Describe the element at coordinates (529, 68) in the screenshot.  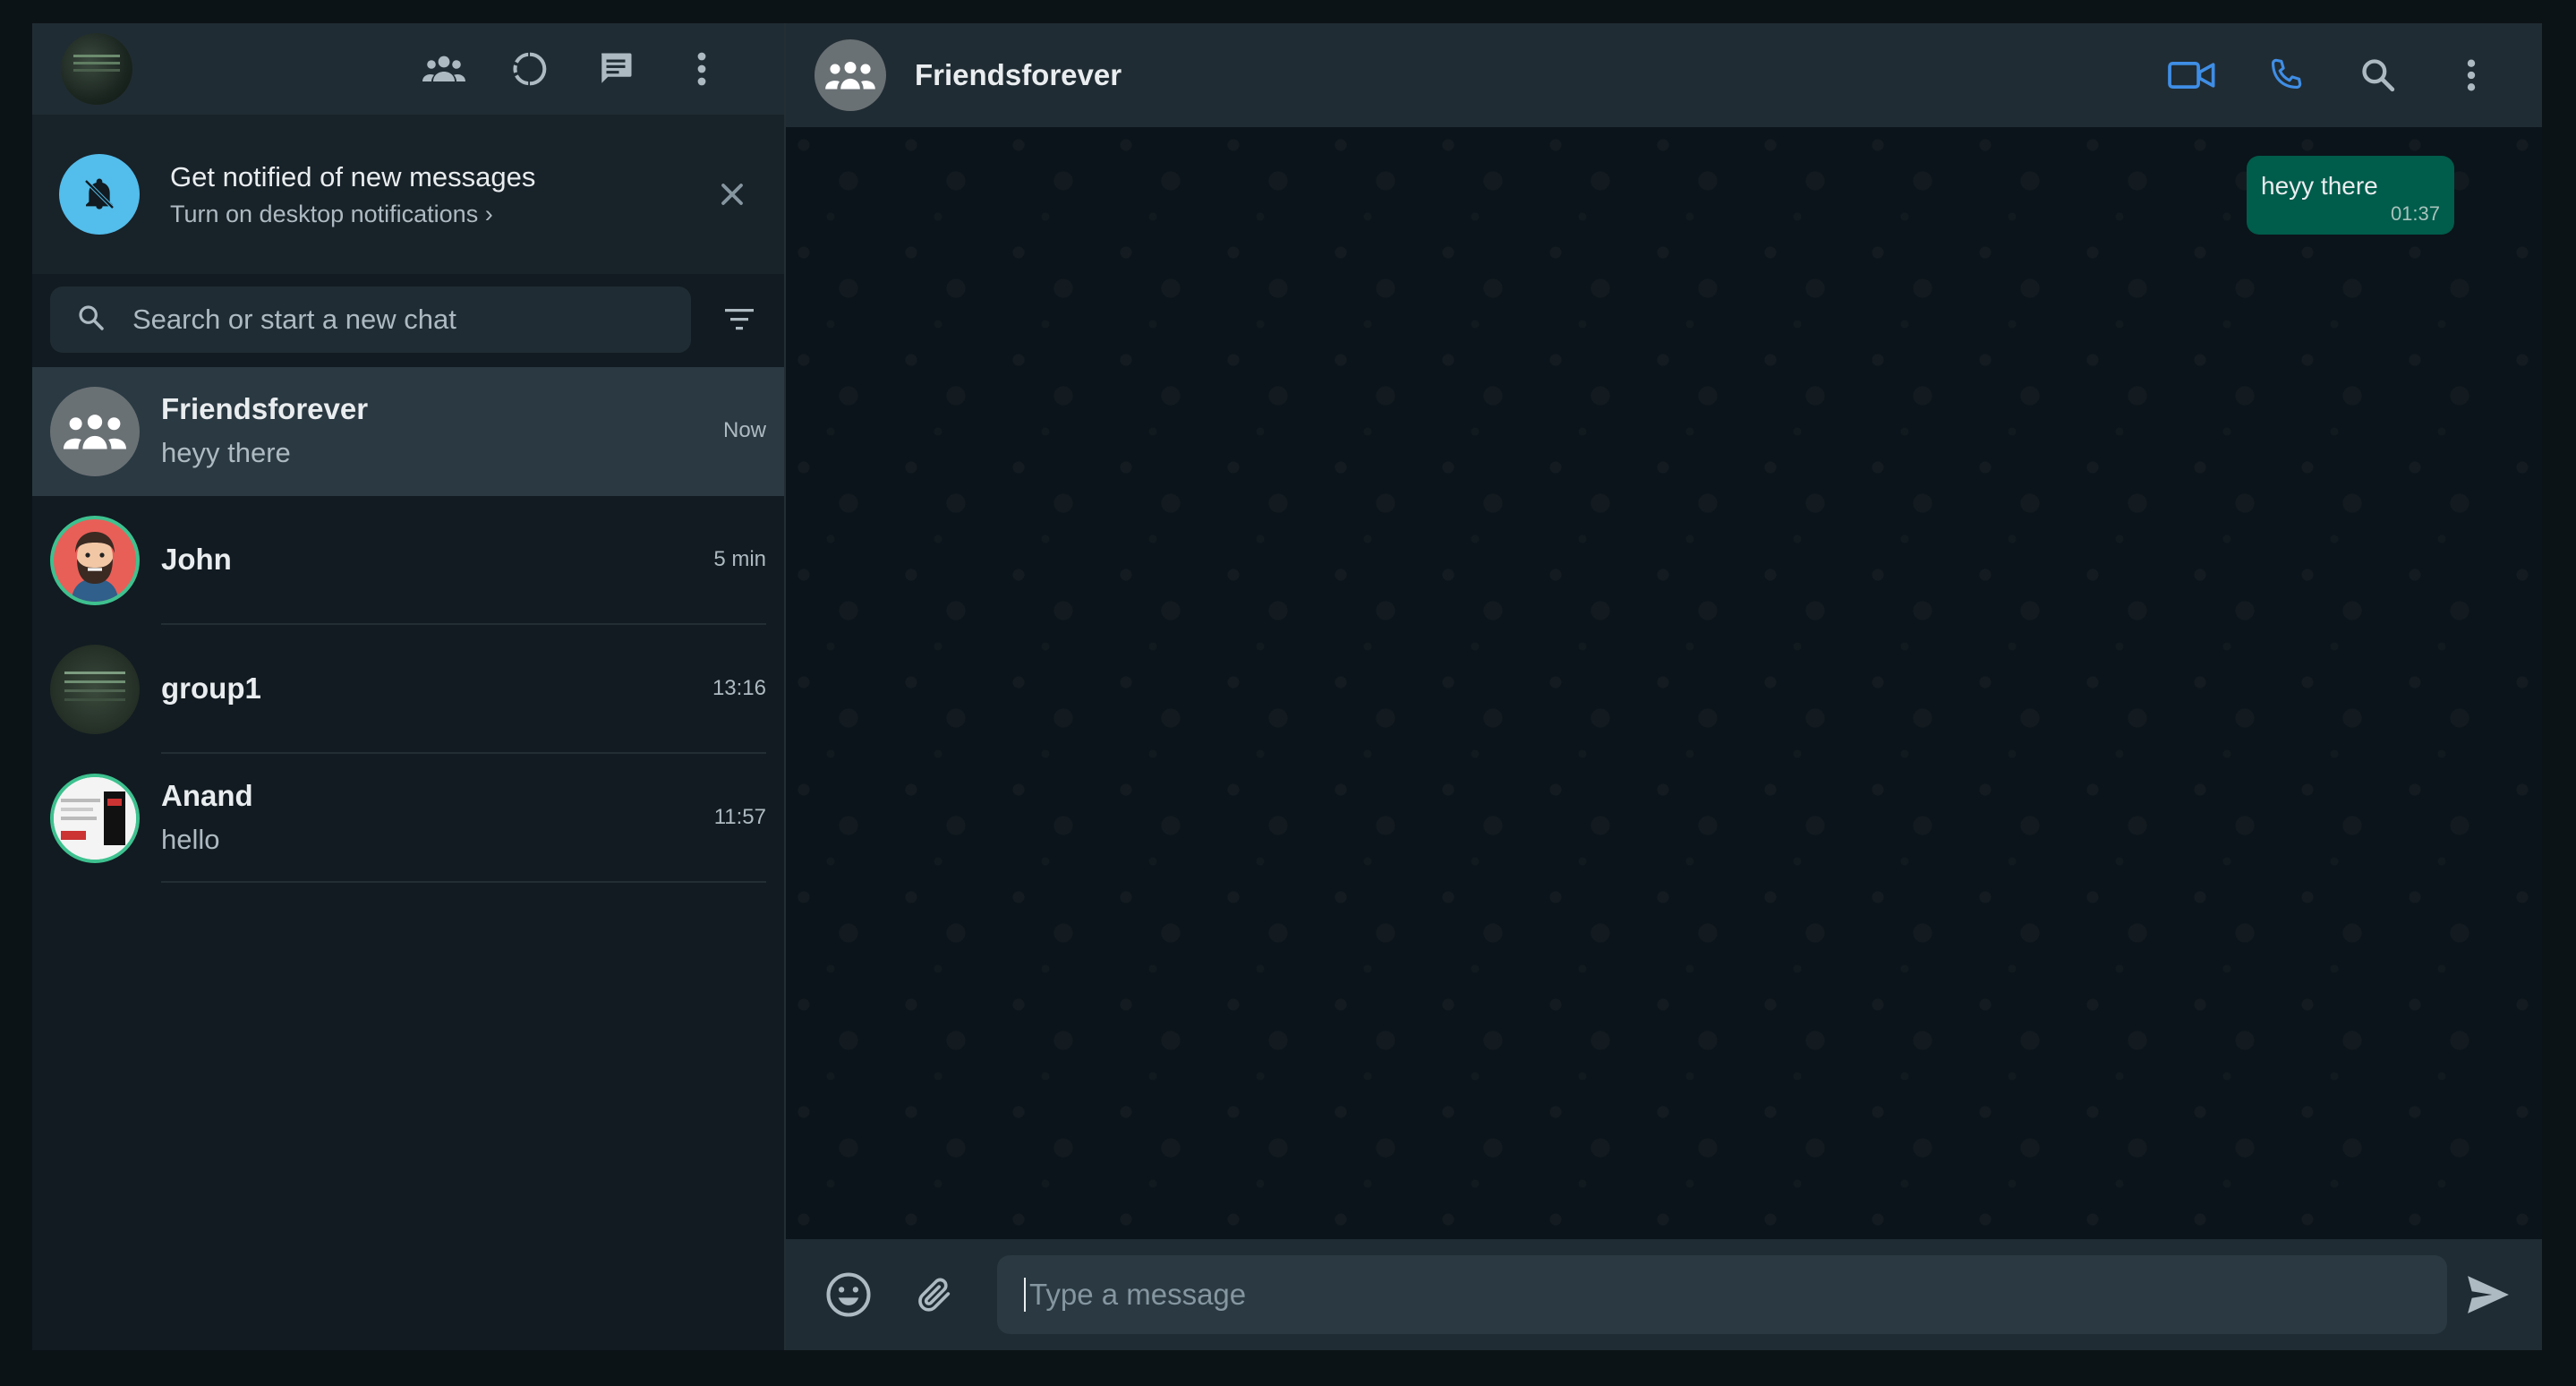
I see `status-icon` at that location.